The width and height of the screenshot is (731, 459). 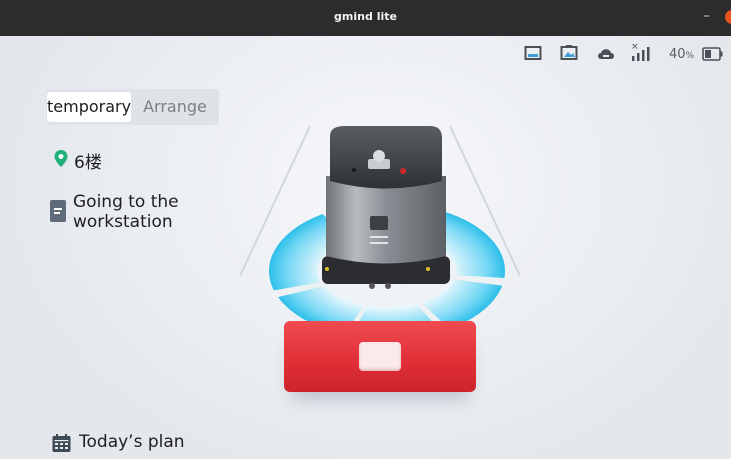 I want to click on signal-icon: ×, so click(x=642, y=54).